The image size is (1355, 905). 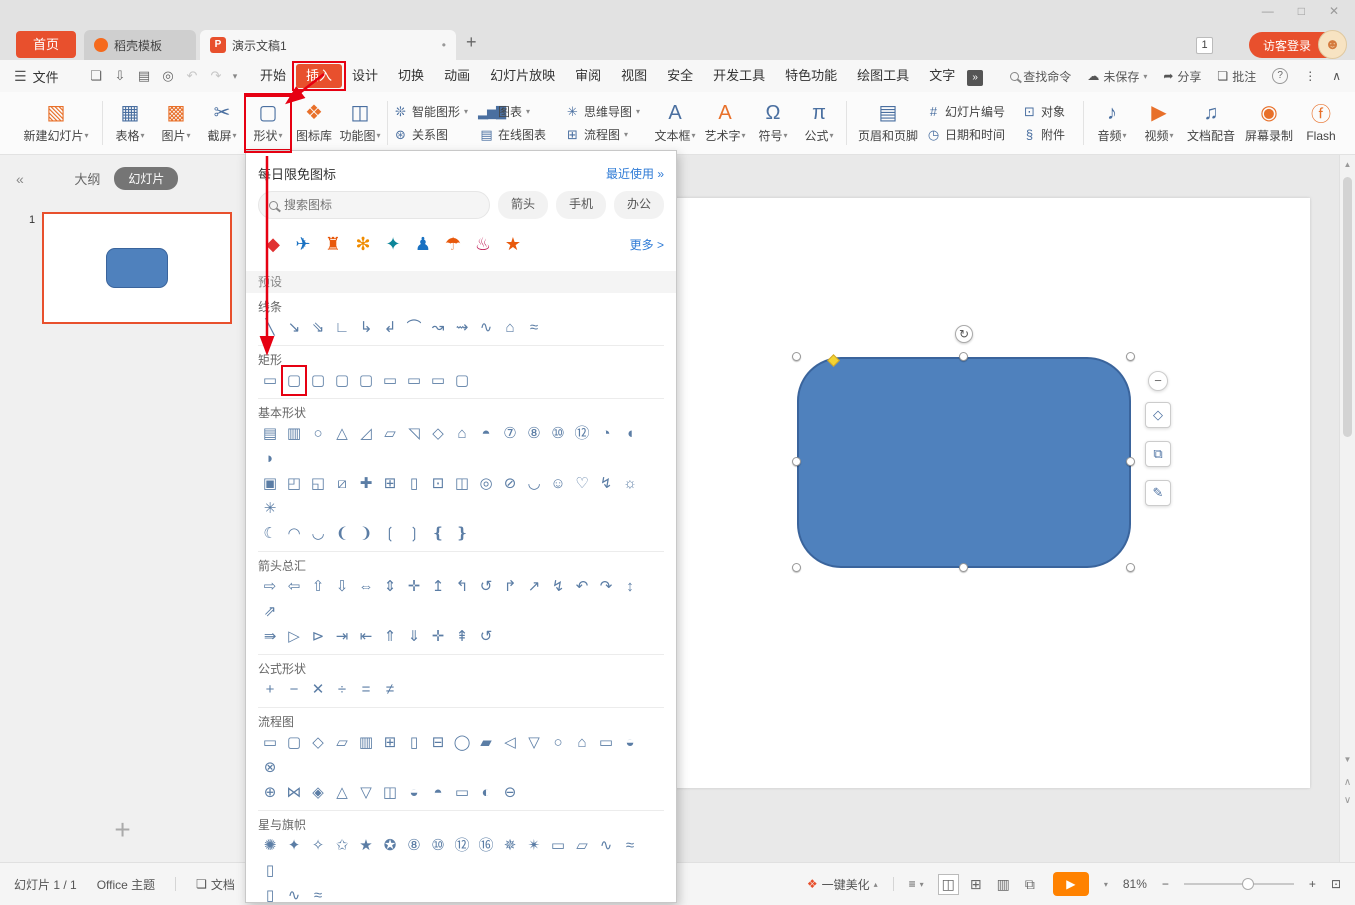 What do you see at coordinates (558, 742) in the screenshot?
I see `shape-icon: ○` at bounding box center [558, 742].